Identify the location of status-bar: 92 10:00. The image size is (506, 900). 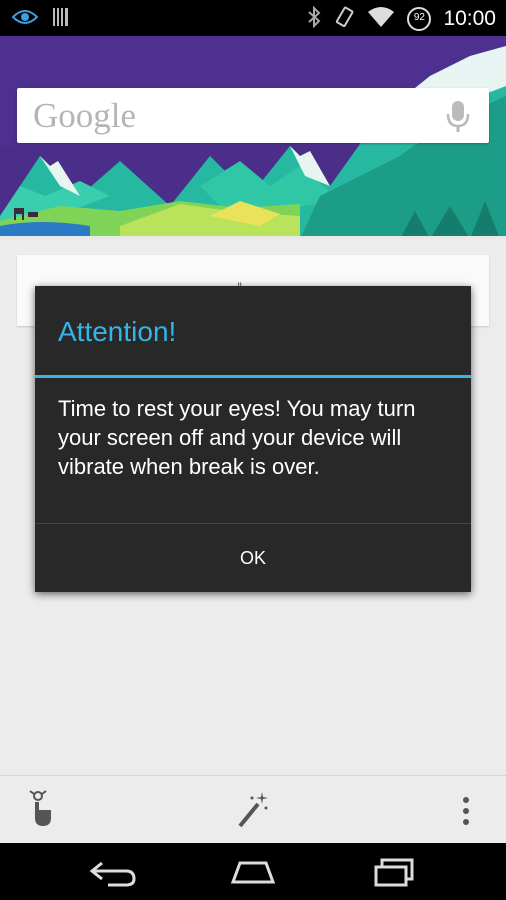
(253, 18).